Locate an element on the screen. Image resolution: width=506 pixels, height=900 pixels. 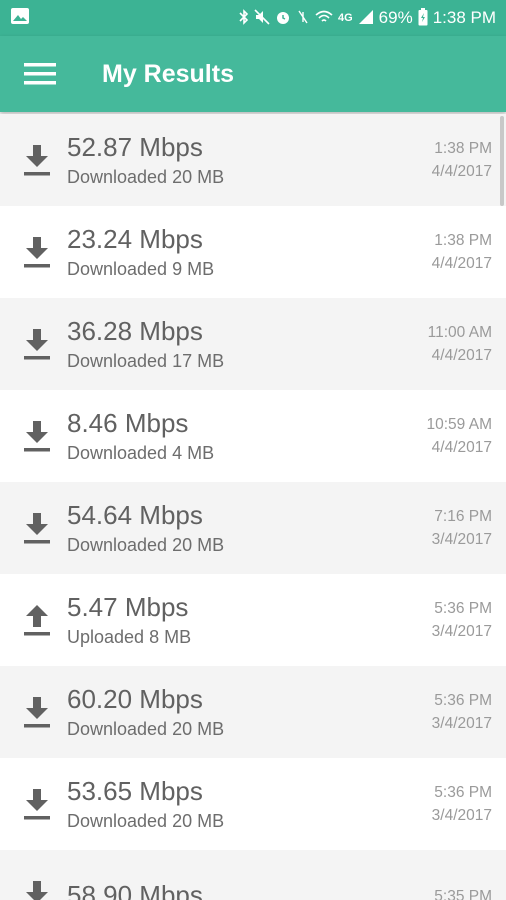
result-time: 10:59 AM is located at coordinates (459, 424).